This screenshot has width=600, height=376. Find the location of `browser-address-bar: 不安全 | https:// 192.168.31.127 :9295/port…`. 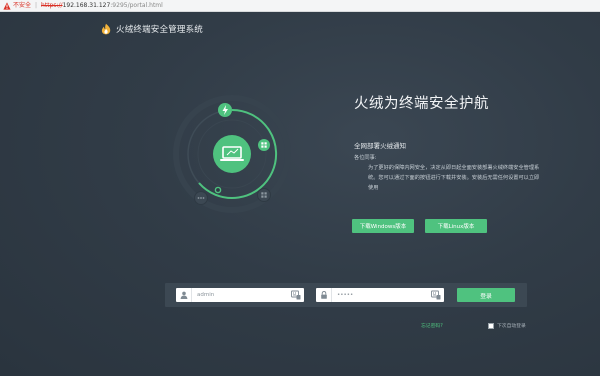

browser-address-bar: 不安全 | https:// 192.168.31.127 :9295/port… is located at coordinates (300, 6).